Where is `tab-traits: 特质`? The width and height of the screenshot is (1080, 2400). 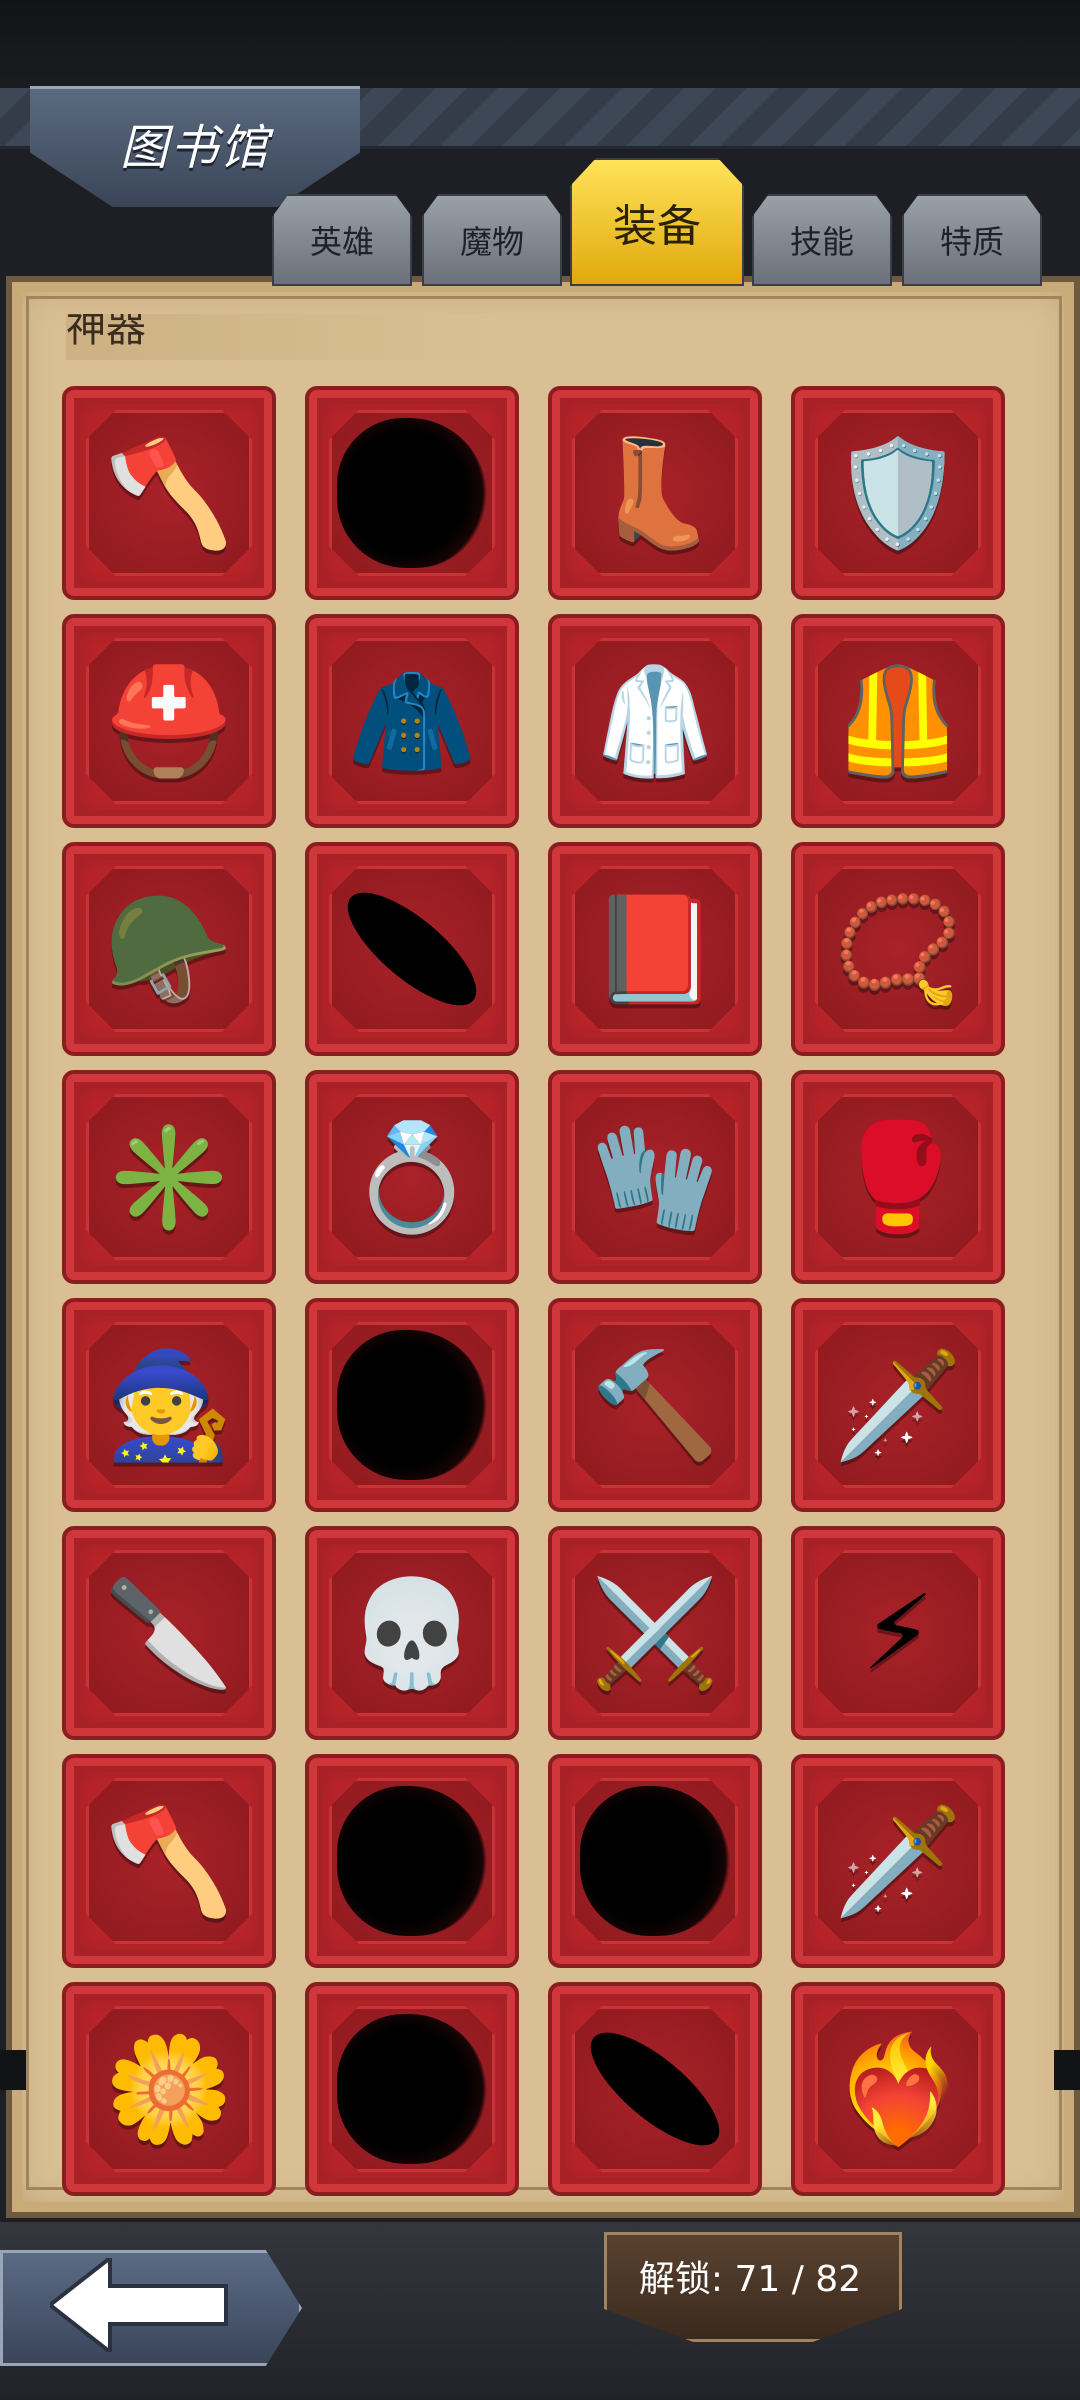 tab-traits: 特质 is located at coordinates (972, 240).